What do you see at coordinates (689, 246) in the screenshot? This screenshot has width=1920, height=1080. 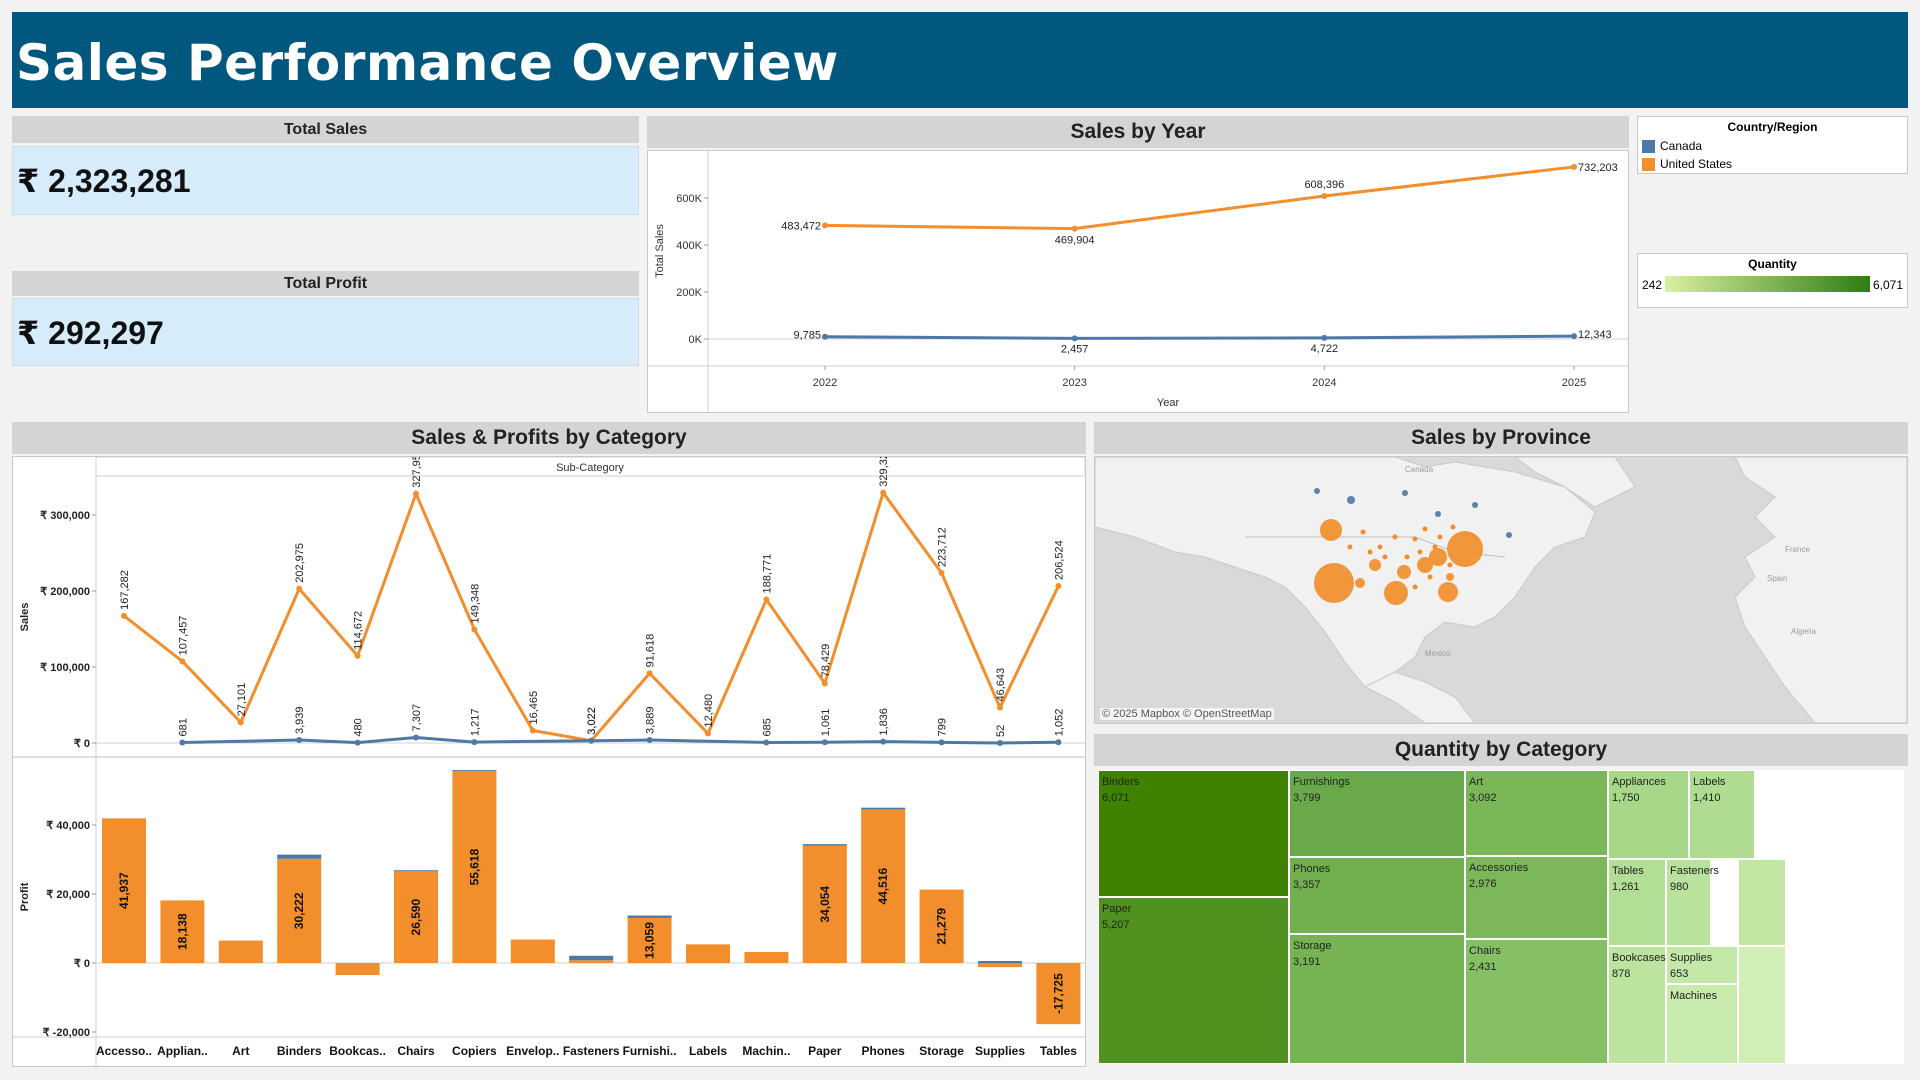 I see `y-tick-label: 400K` at bounding box center [689, 246].